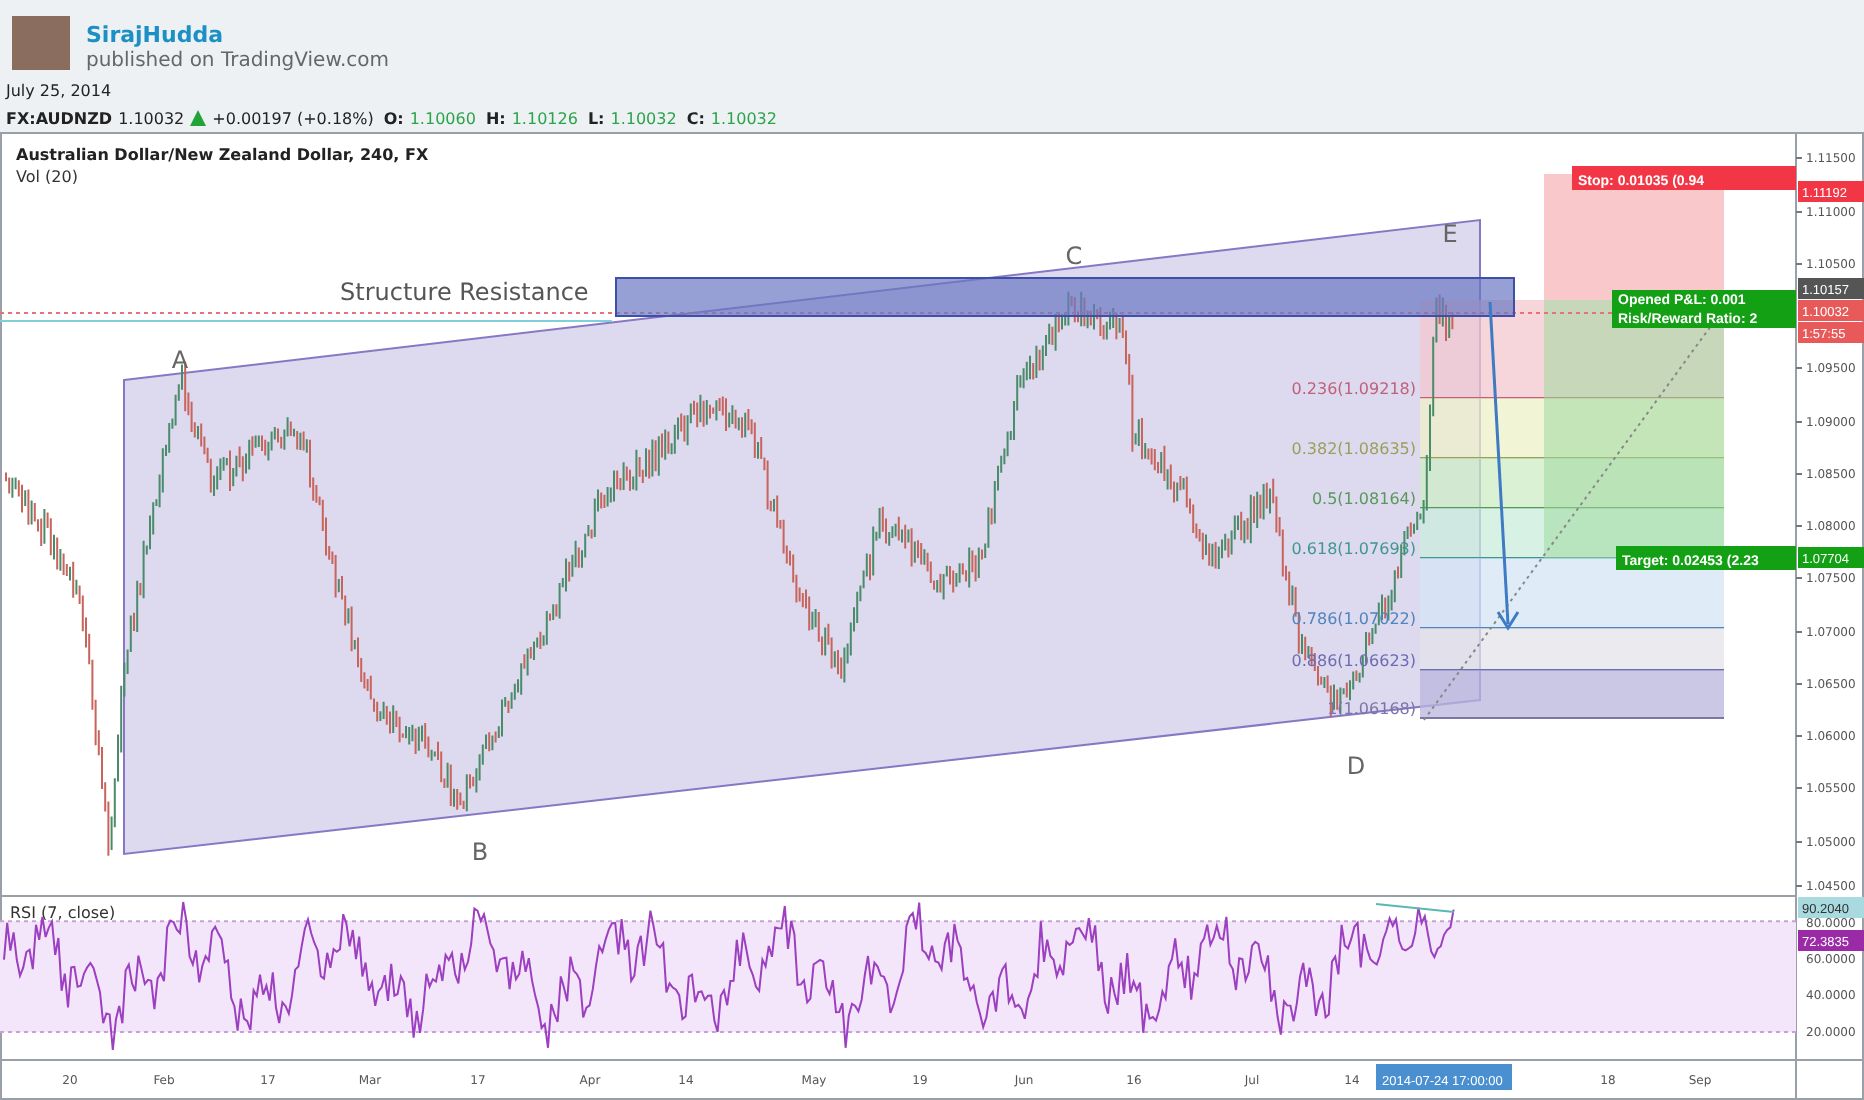 This screenshot has width=1864, height=1100. Describe the element at coordinates (151, 118) in the screenshot. I see `last-price: 1.10032` at that location.